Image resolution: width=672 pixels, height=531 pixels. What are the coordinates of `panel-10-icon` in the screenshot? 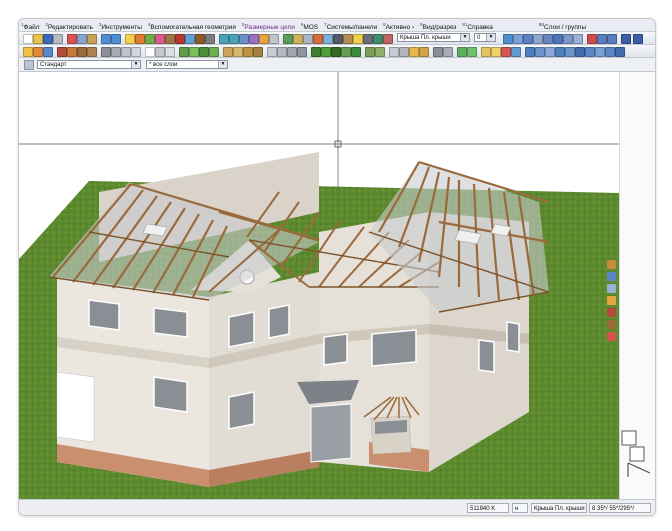 It's located at (620, 52).